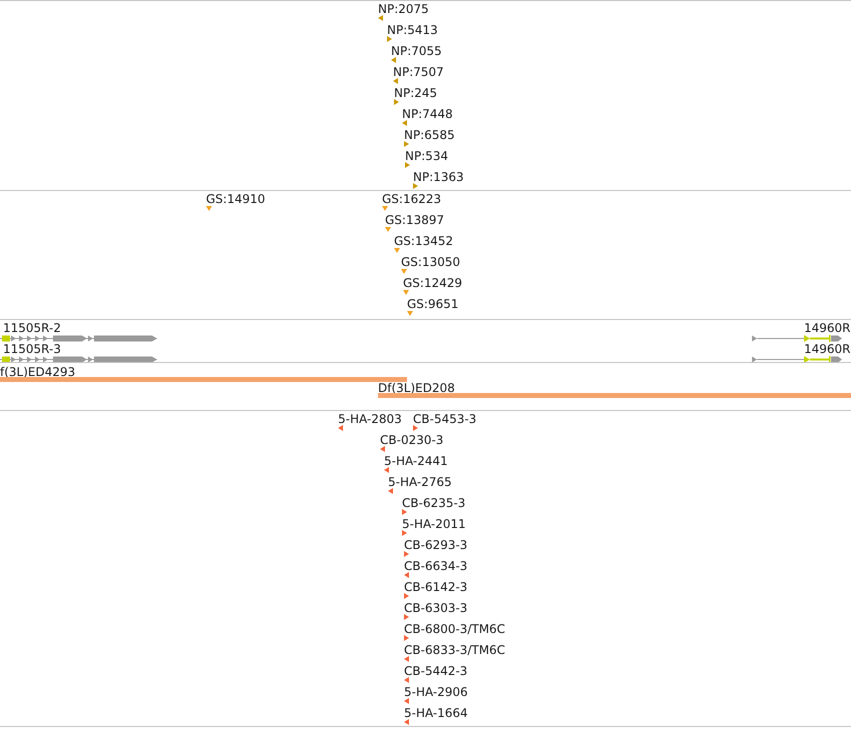 Image resolution: width=851 pixels, height=733 pixels. Describe the element at coordinates (418, 72) in the screenshot. I see `feature-label: NP:7507` at that location.